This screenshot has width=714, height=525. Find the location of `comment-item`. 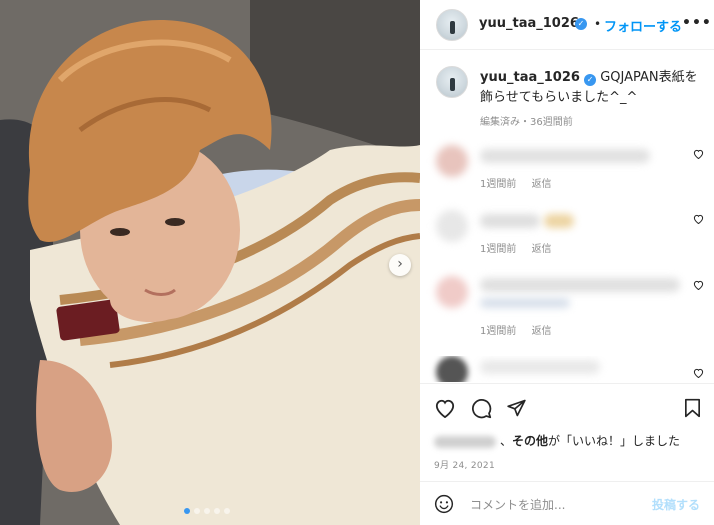

comment-item is located at coordinates (567, 369).